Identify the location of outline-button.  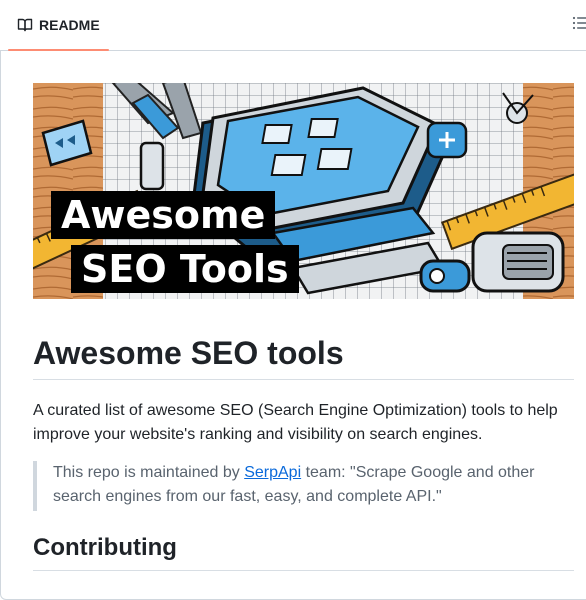
(579, 25).